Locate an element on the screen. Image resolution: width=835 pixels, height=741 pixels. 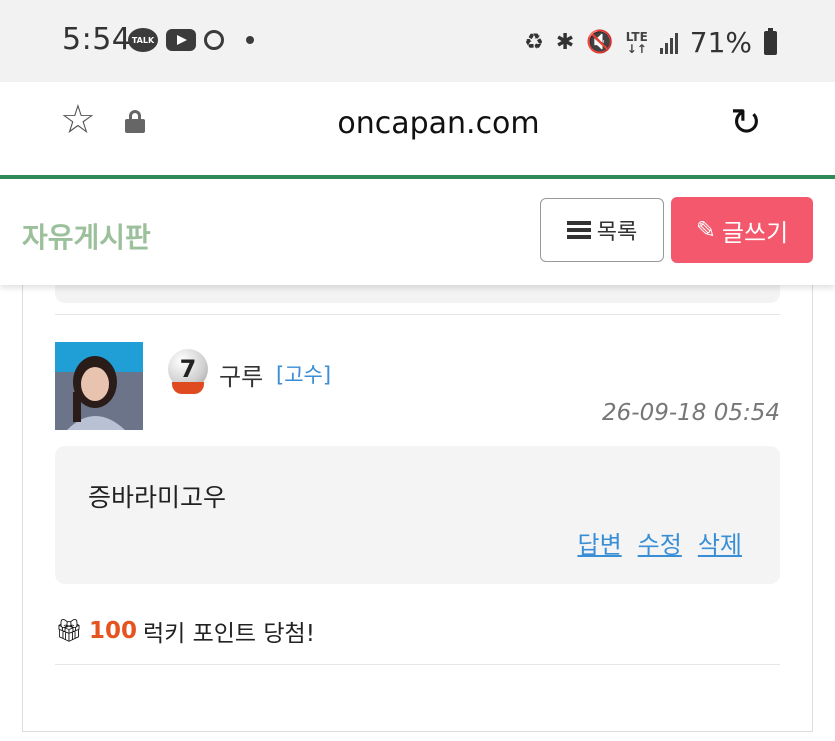
notification-icons: TALK is located at coordinates (191, 40).